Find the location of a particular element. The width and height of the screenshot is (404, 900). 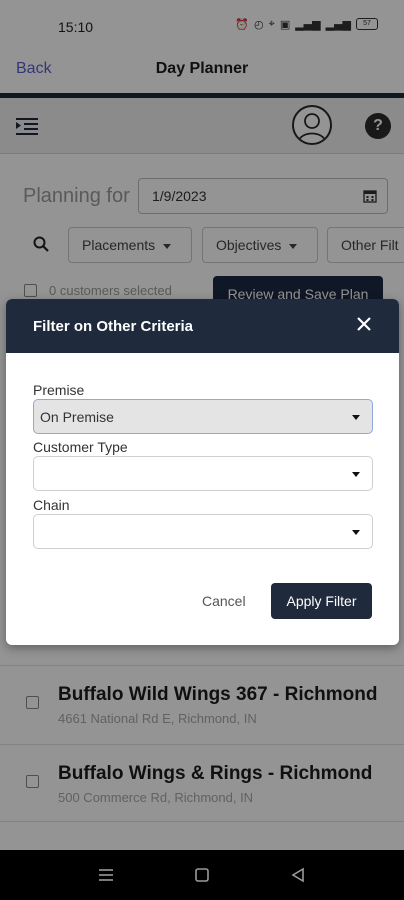

chain-label: Chain is located at coordinates (51, 505).